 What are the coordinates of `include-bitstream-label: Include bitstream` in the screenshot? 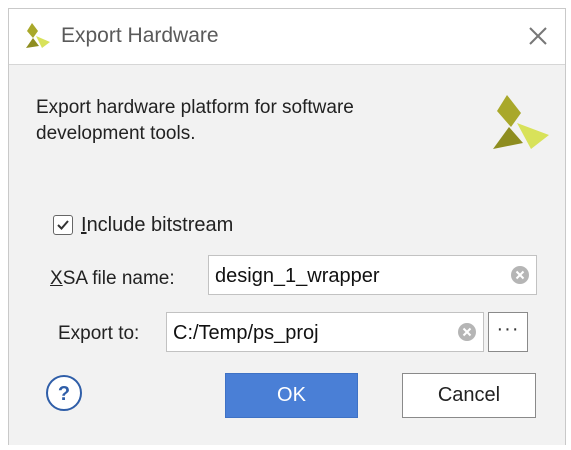 It's located at (157, 225).